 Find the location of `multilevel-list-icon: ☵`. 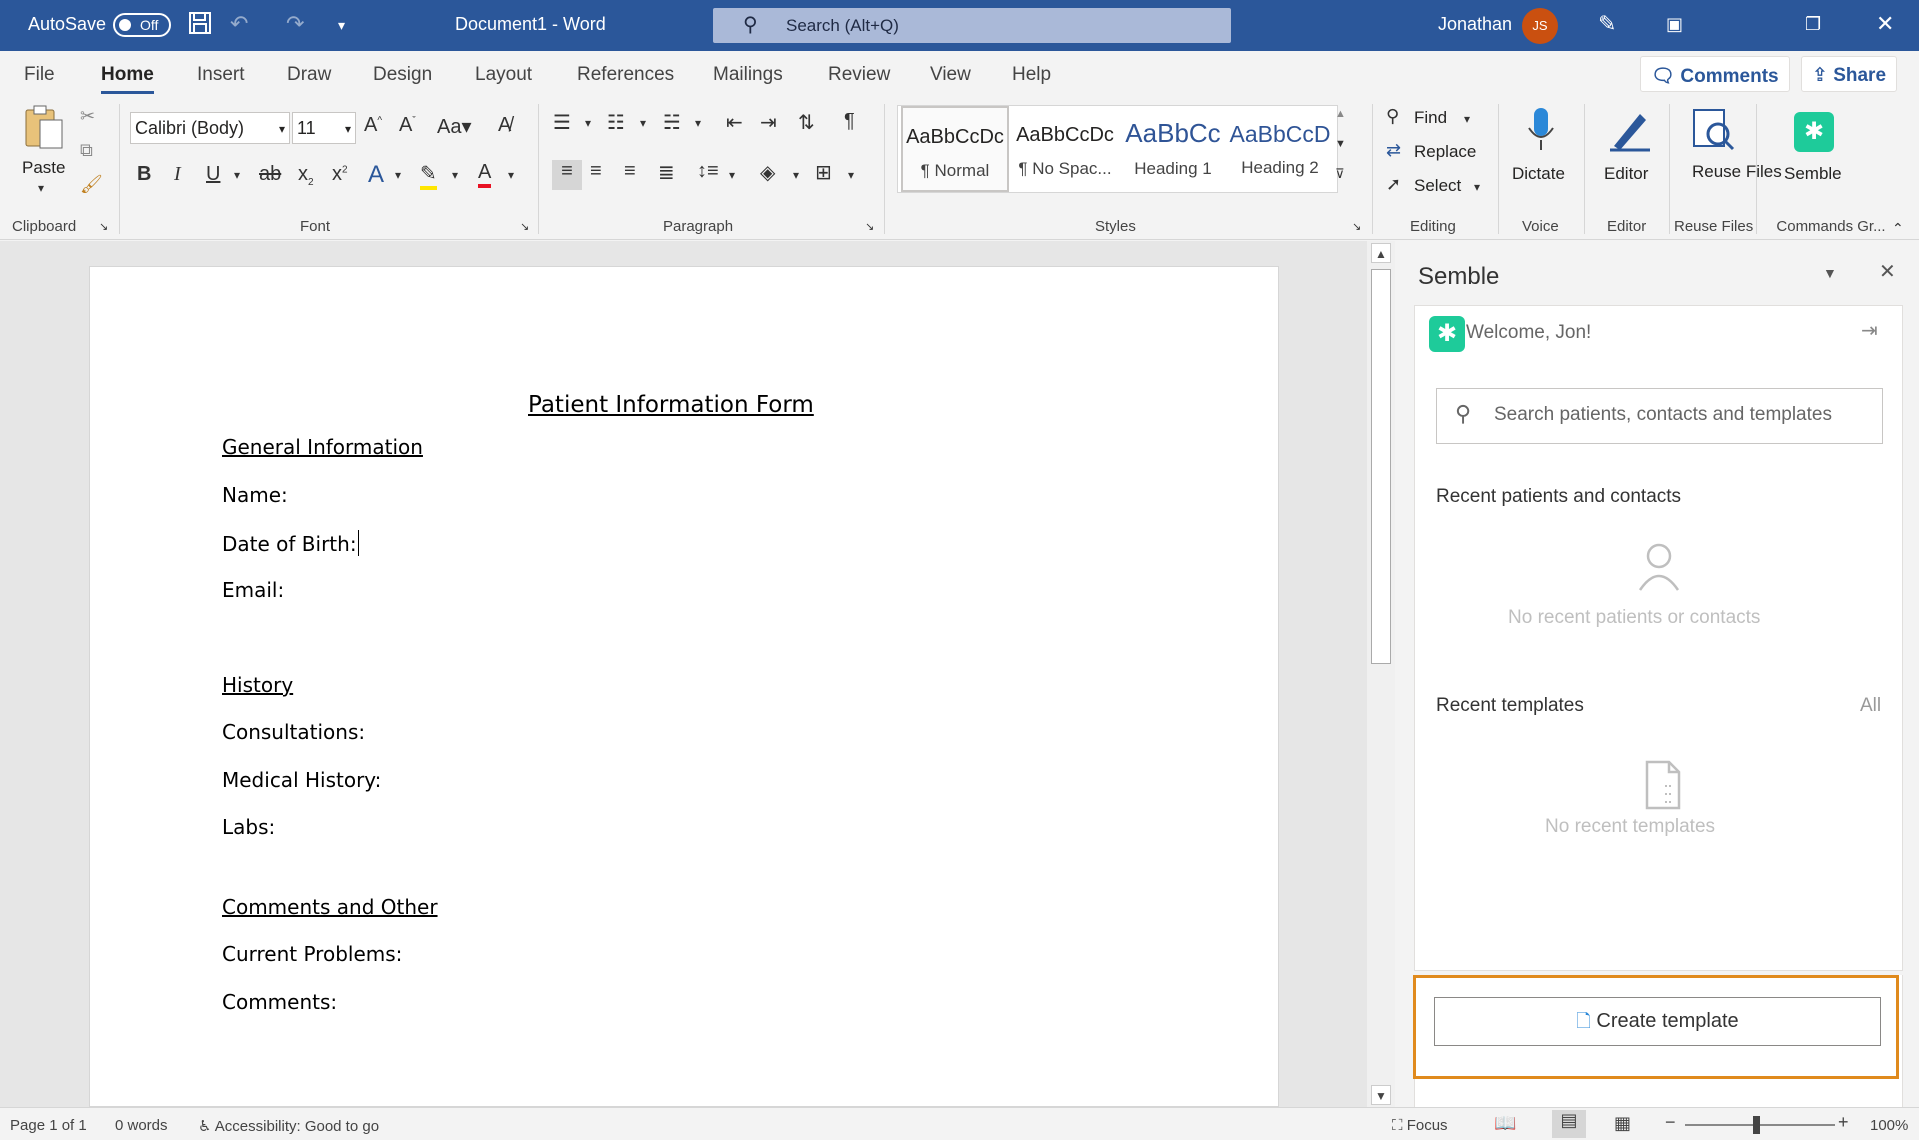

multilevel-list-icon: ☵ is located at coordinates (672, 122).